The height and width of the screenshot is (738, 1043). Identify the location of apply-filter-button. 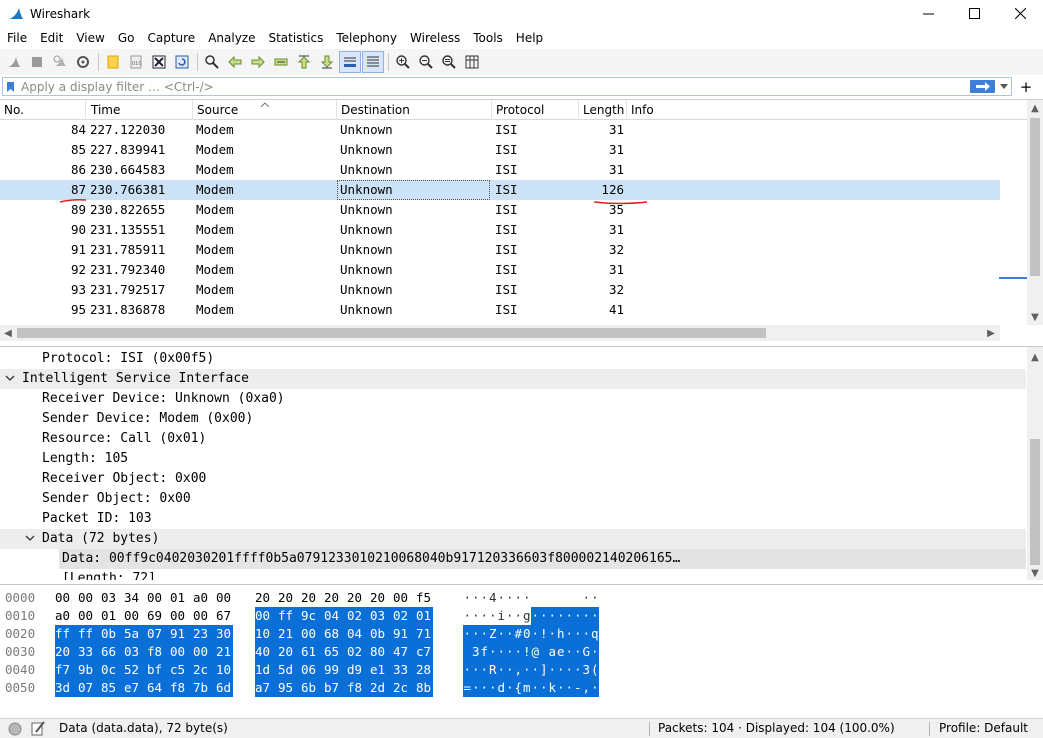
(982, 86).